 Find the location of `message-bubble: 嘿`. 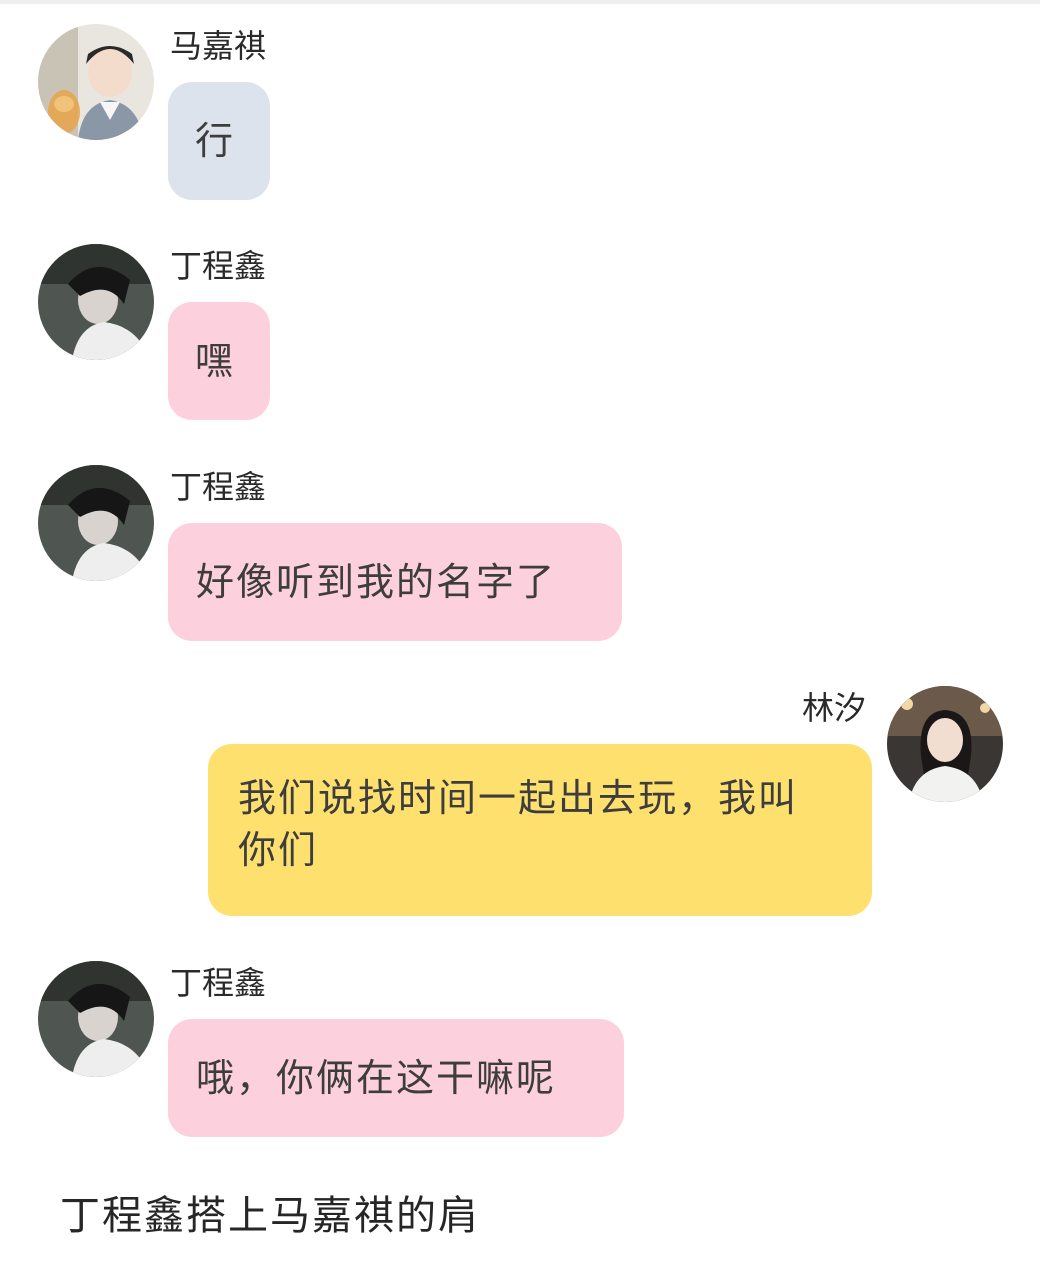

message-bubble: 嘿 is located at coordinates (219, 361).